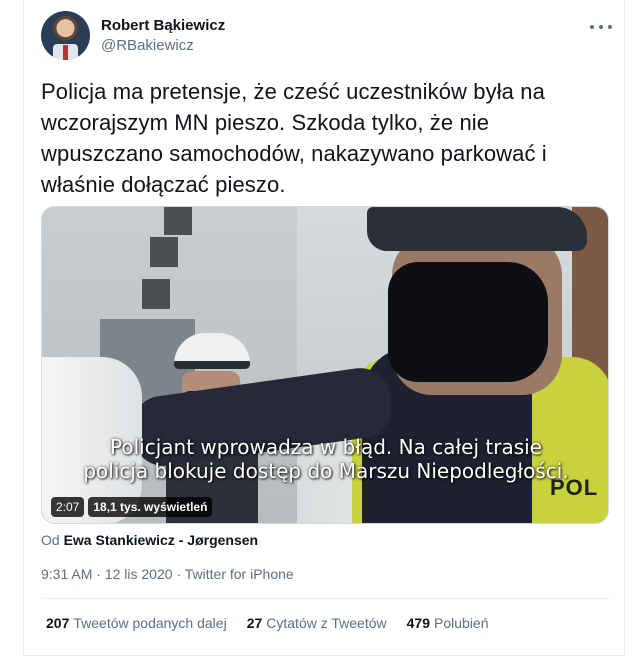 Image resolution: width=635 pixels, height=656 pixels. What do you see at coordinates (163, 25) in the screenshot?
I see `author-name: Robert Bąkiewicz` at bounding box center [163, 25].